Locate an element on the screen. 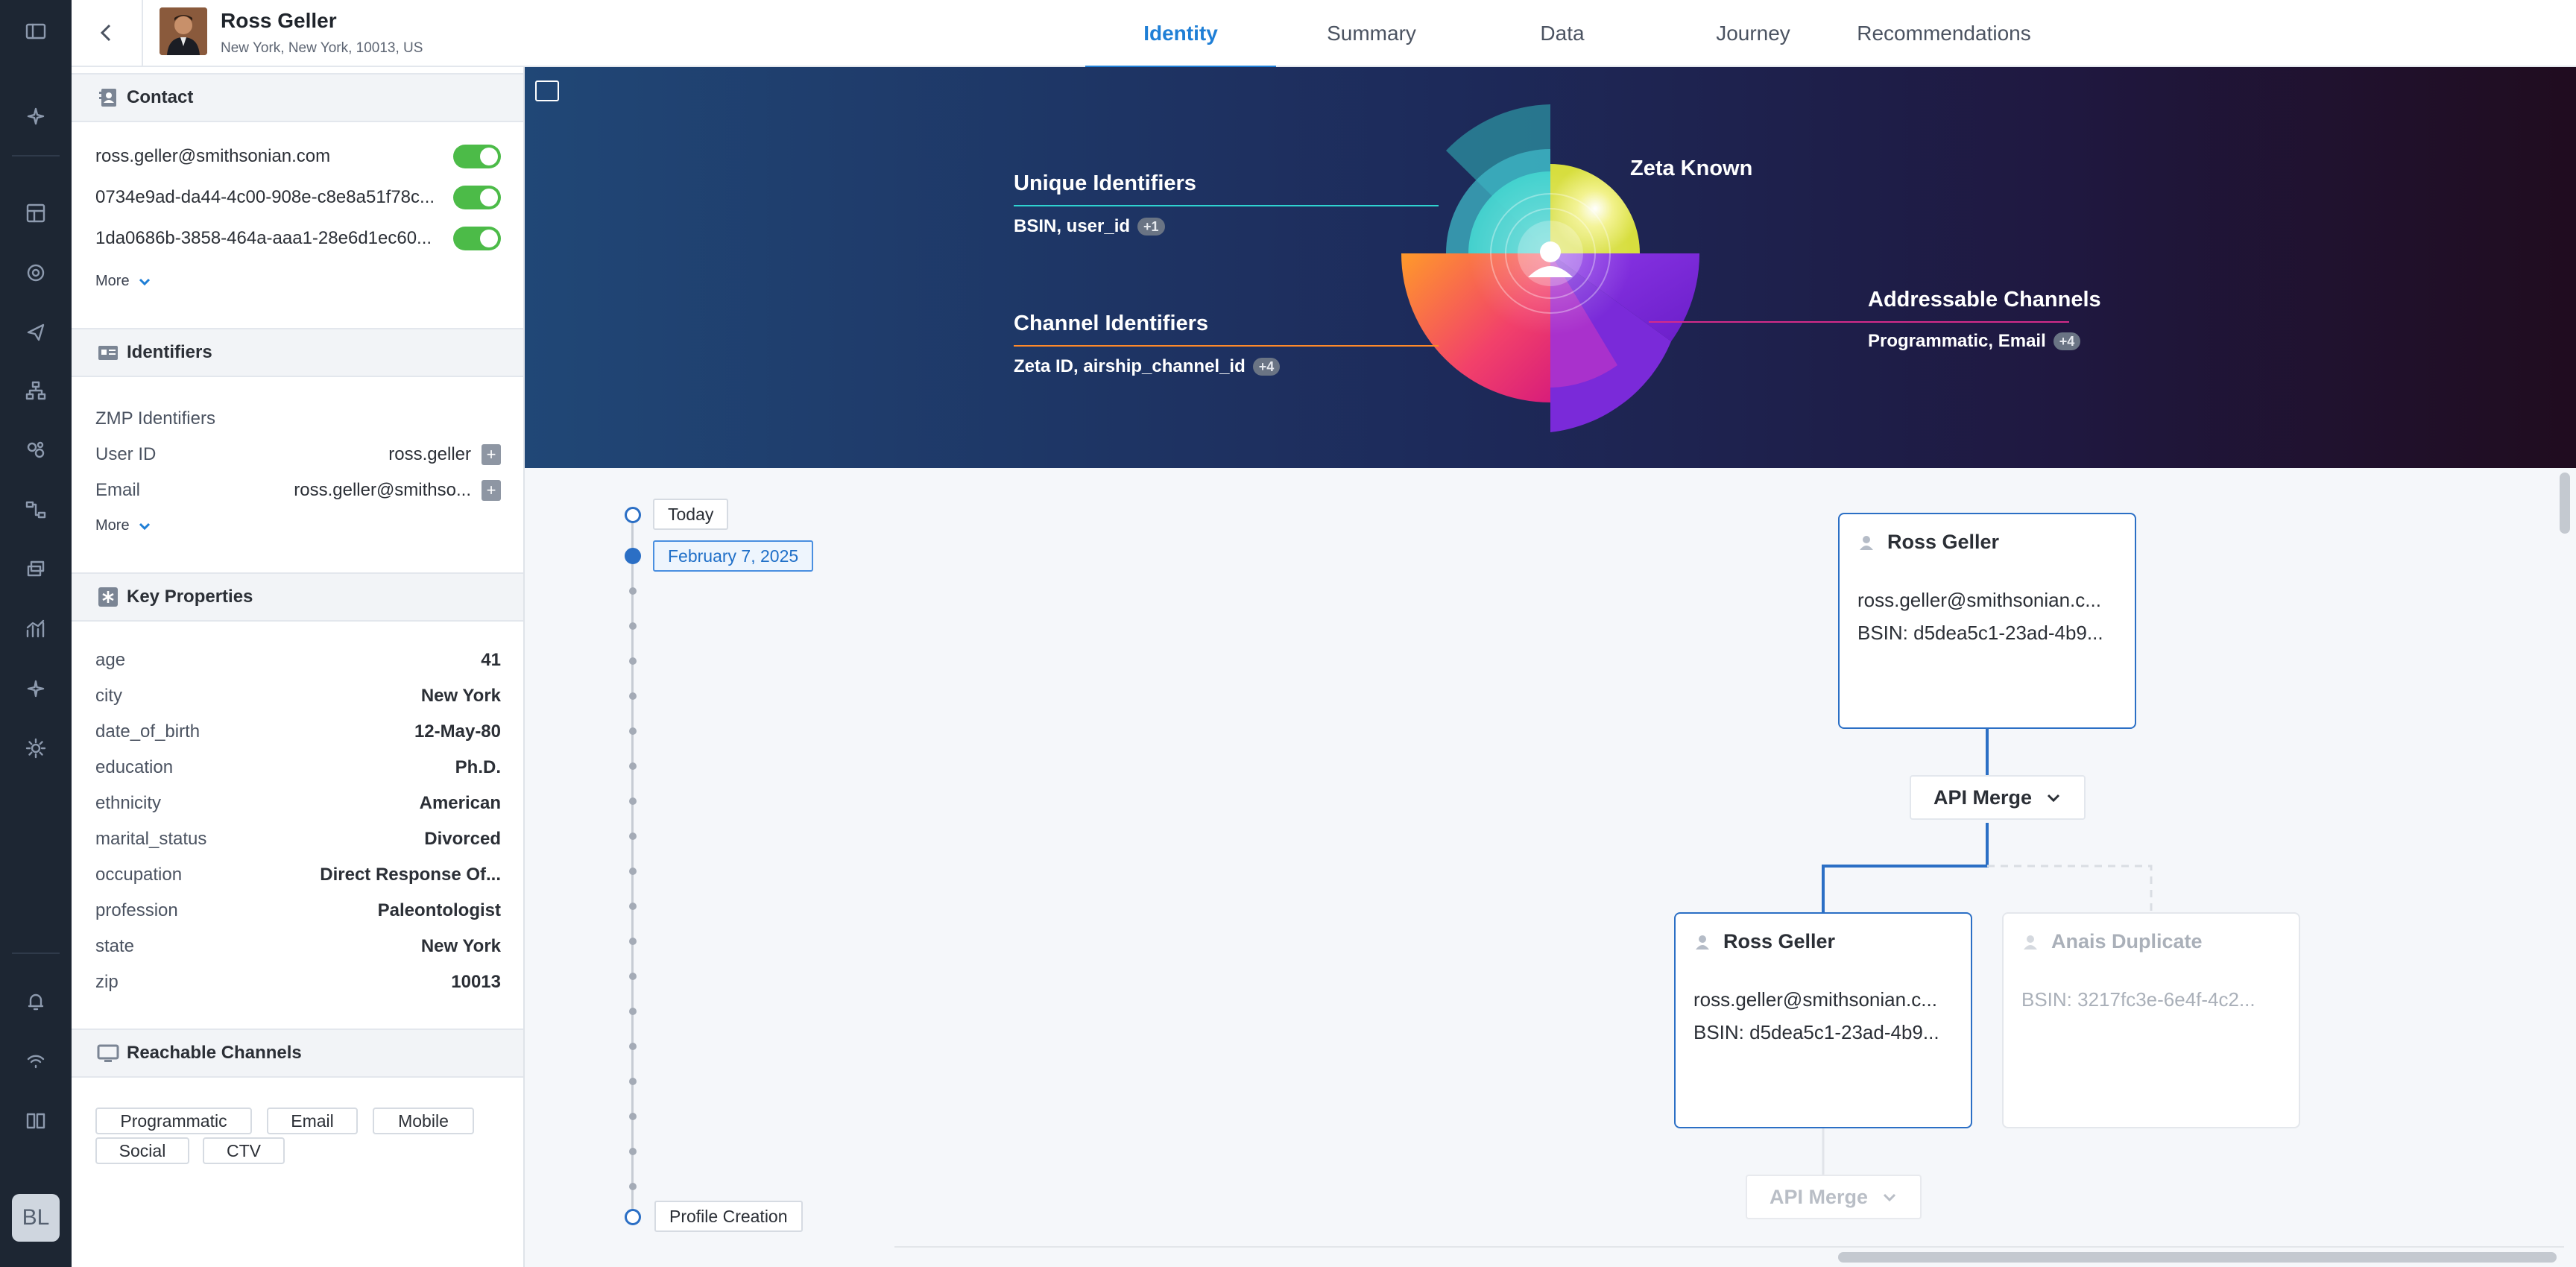  timeline-line is located at coordinates (632, 865).